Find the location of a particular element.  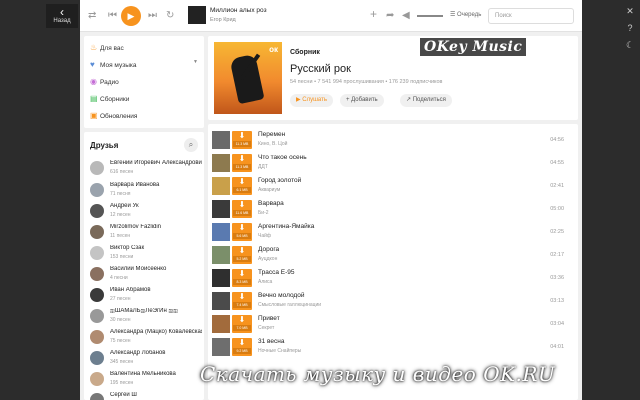

track-row: ⬇ 8.3 MB Трасса Е-95 Алиса 03:36 is located at coordinates (393, 277).